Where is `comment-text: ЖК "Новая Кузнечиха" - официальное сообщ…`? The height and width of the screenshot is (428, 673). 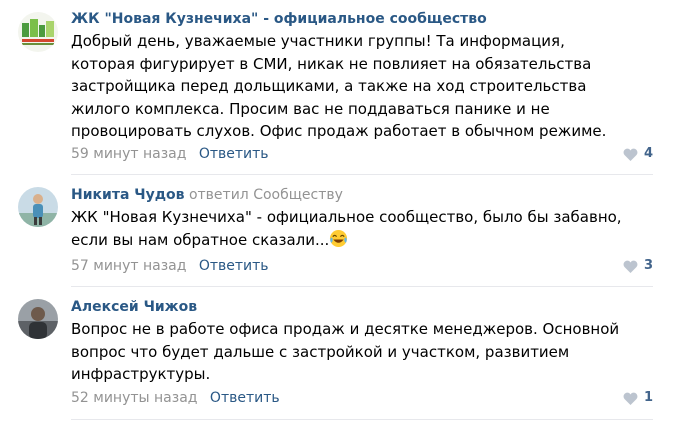 comment-text: ЖК "Новая Кузнечиха" - официальное сообщ… is located at coordinates (351, 228).